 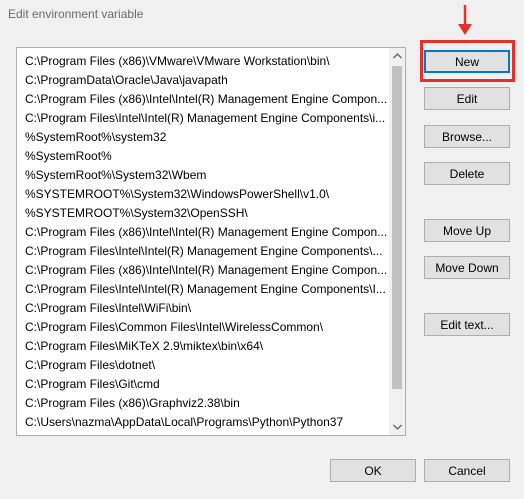 I want to click on path-list-item: %SystemRoot%\system32, so click(x=204, y=137).